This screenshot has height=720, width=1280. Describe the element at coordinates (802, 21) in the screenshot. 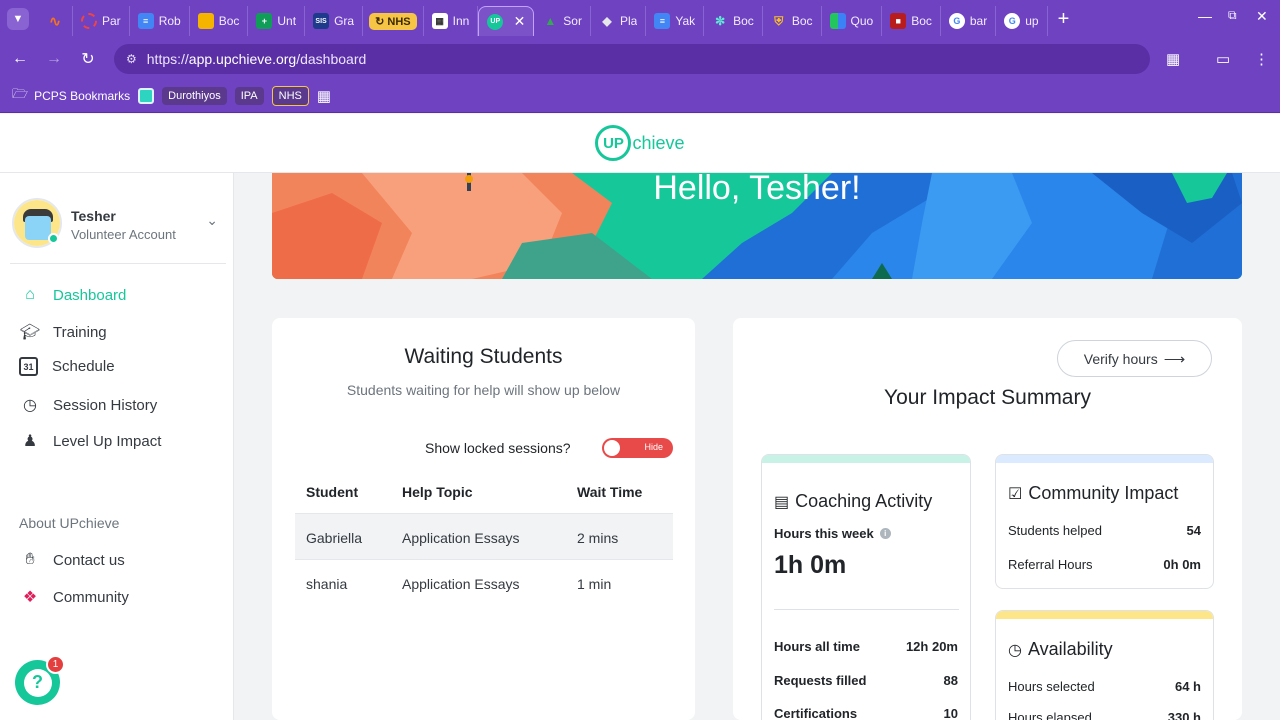

I see `tab-12-title: Boc` at that location.